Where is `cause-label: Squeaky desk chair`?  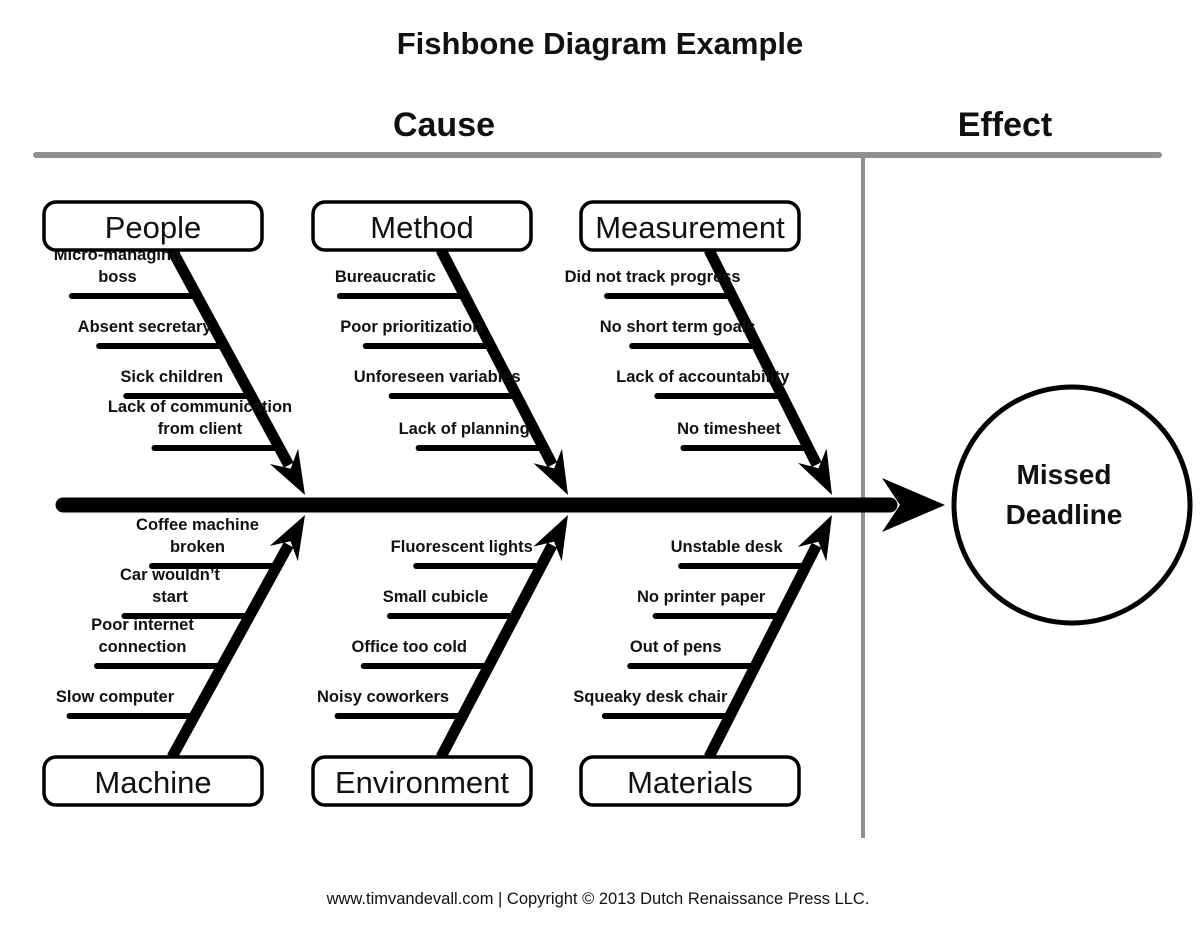
cause-label: Squeaky desk chair is located at coordinates (650, 697).